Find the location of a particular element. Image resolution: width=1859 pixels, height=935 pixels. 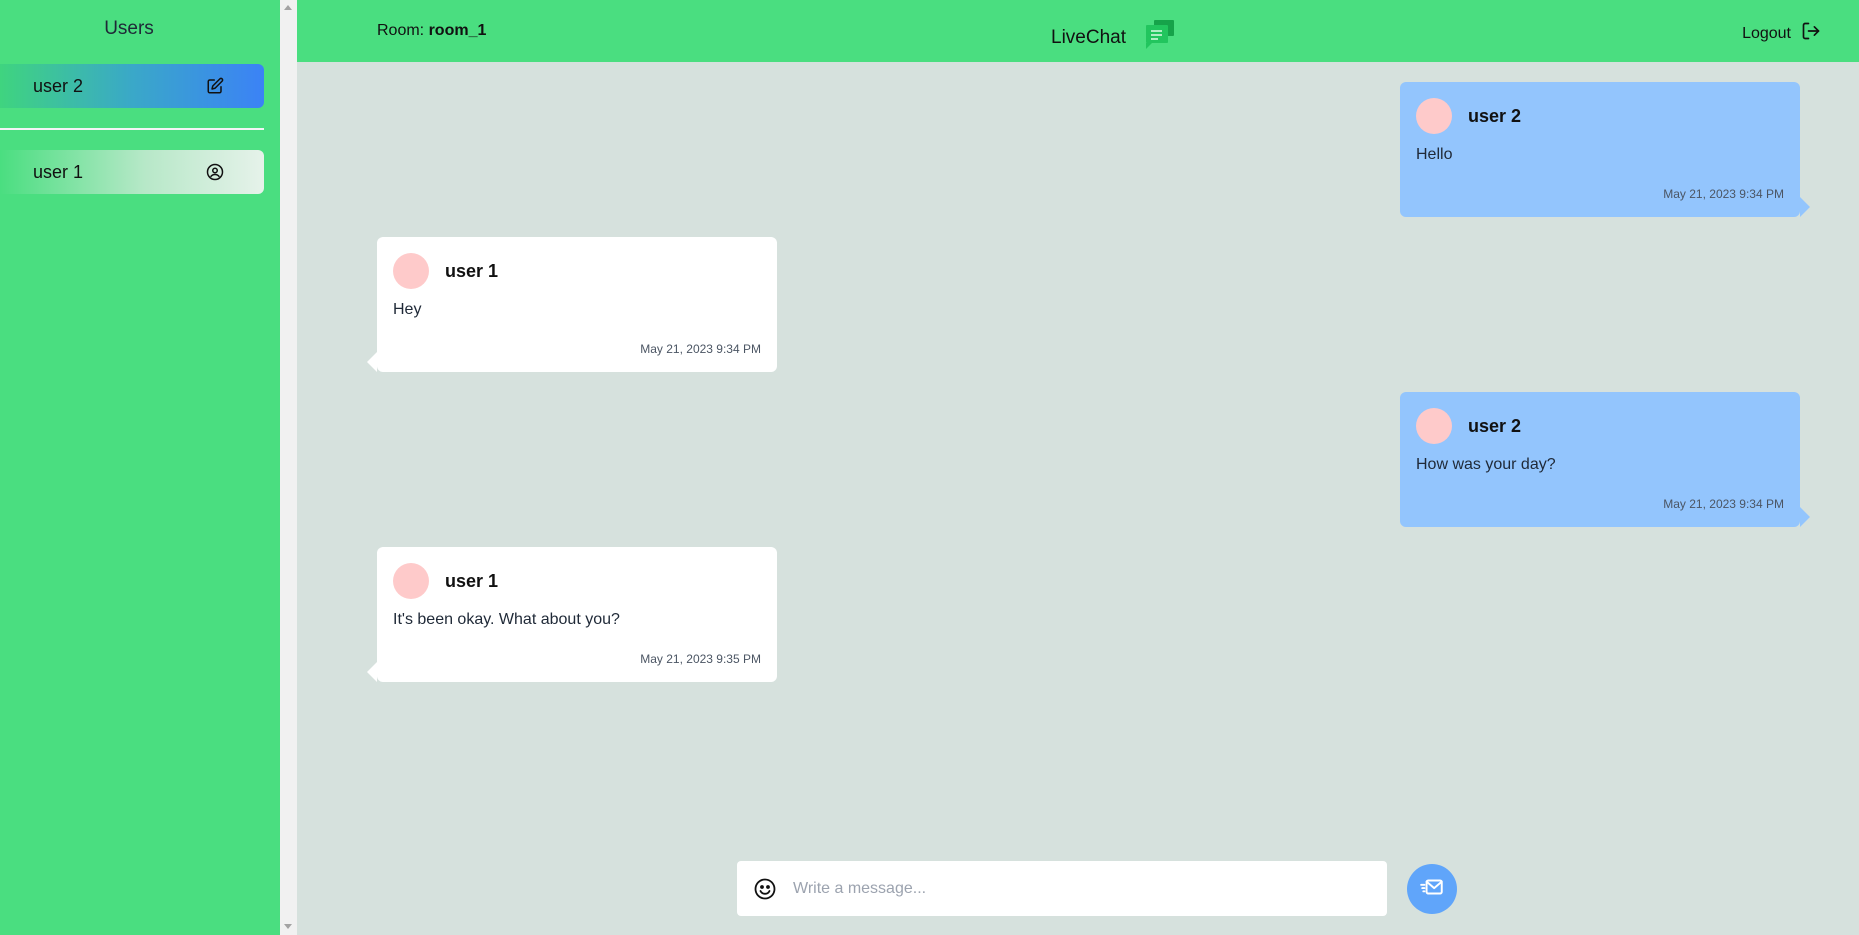

user-circle-icon is located at coordinates (215, 172).